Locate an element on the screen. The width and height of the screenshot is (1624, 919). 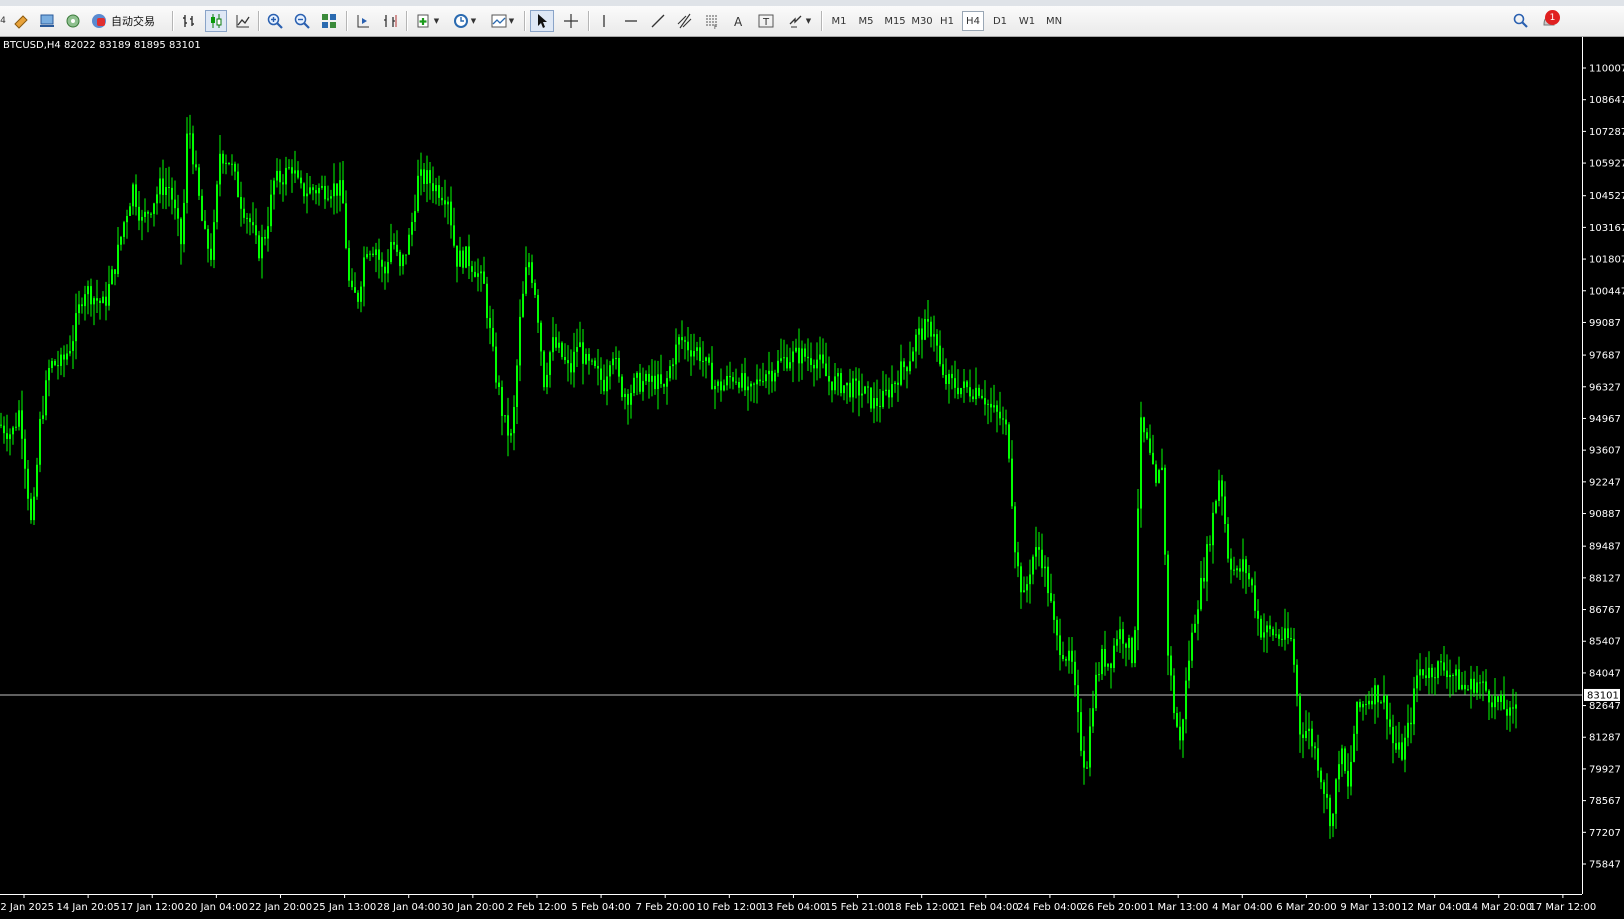
line-chart-icon is located at coordinates (243, 21).